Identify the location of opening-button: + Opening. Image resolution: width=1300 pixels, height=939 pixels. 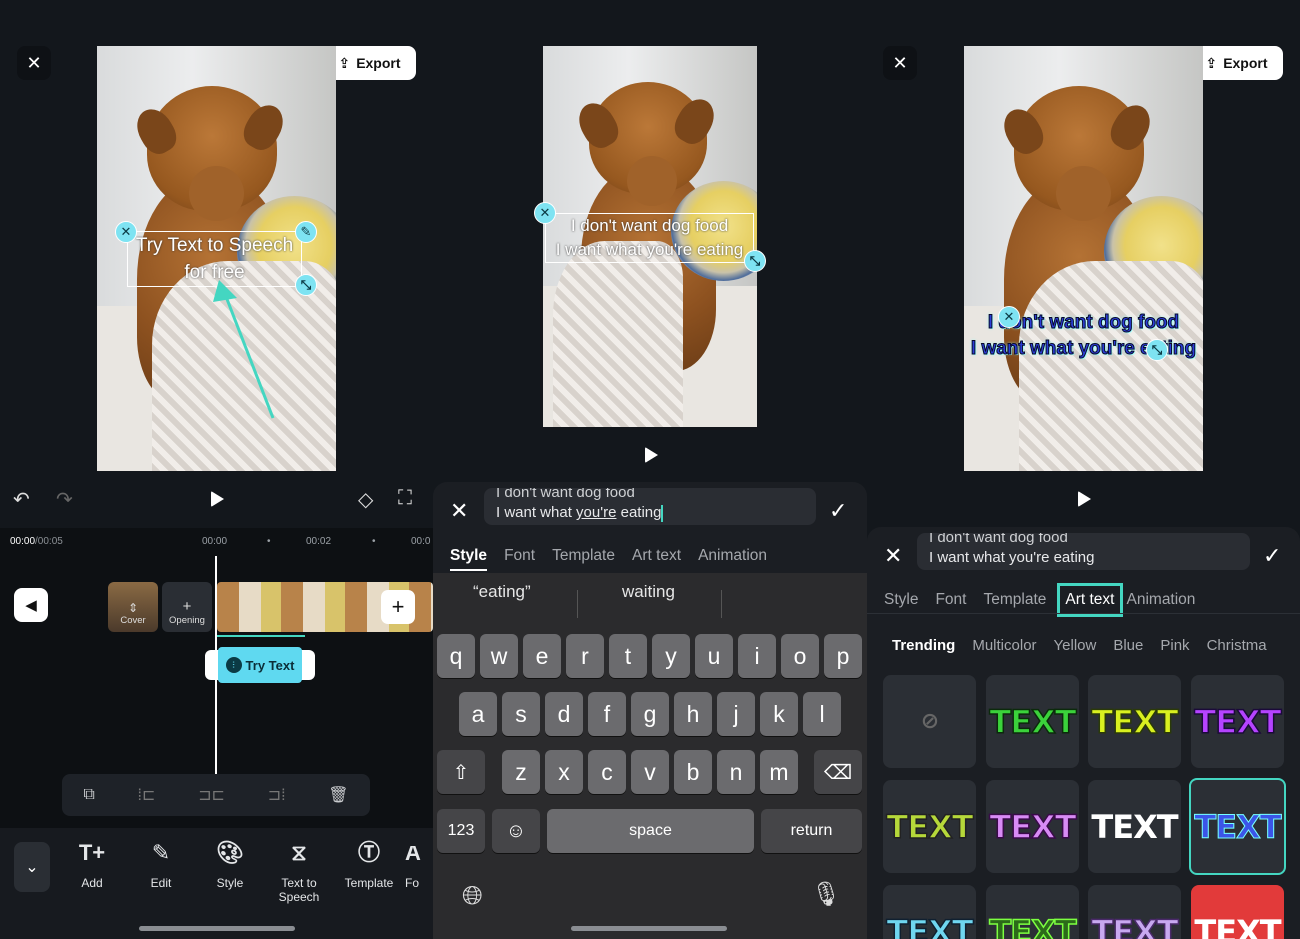
(187, 607).